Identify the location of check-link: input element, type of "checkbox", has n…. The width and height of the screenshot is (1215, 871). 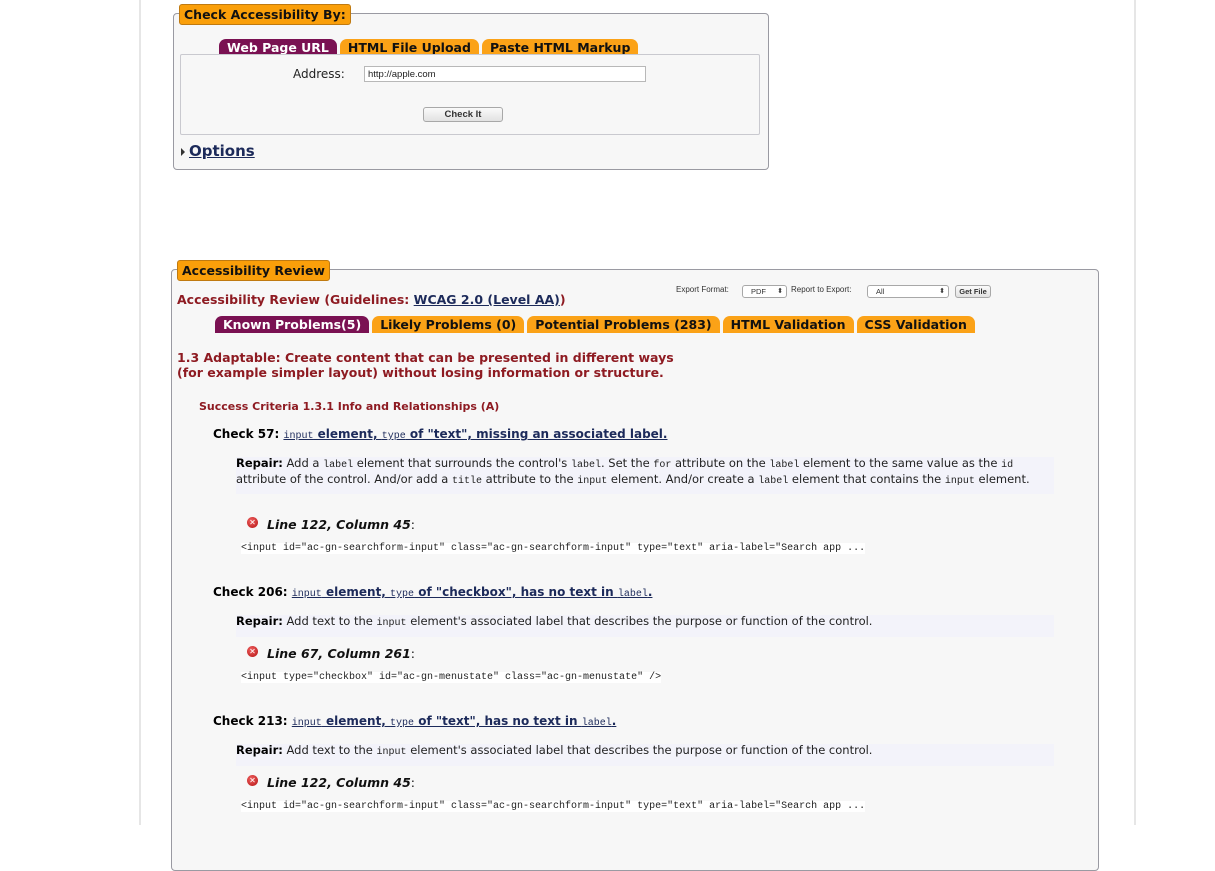
(472, 592).